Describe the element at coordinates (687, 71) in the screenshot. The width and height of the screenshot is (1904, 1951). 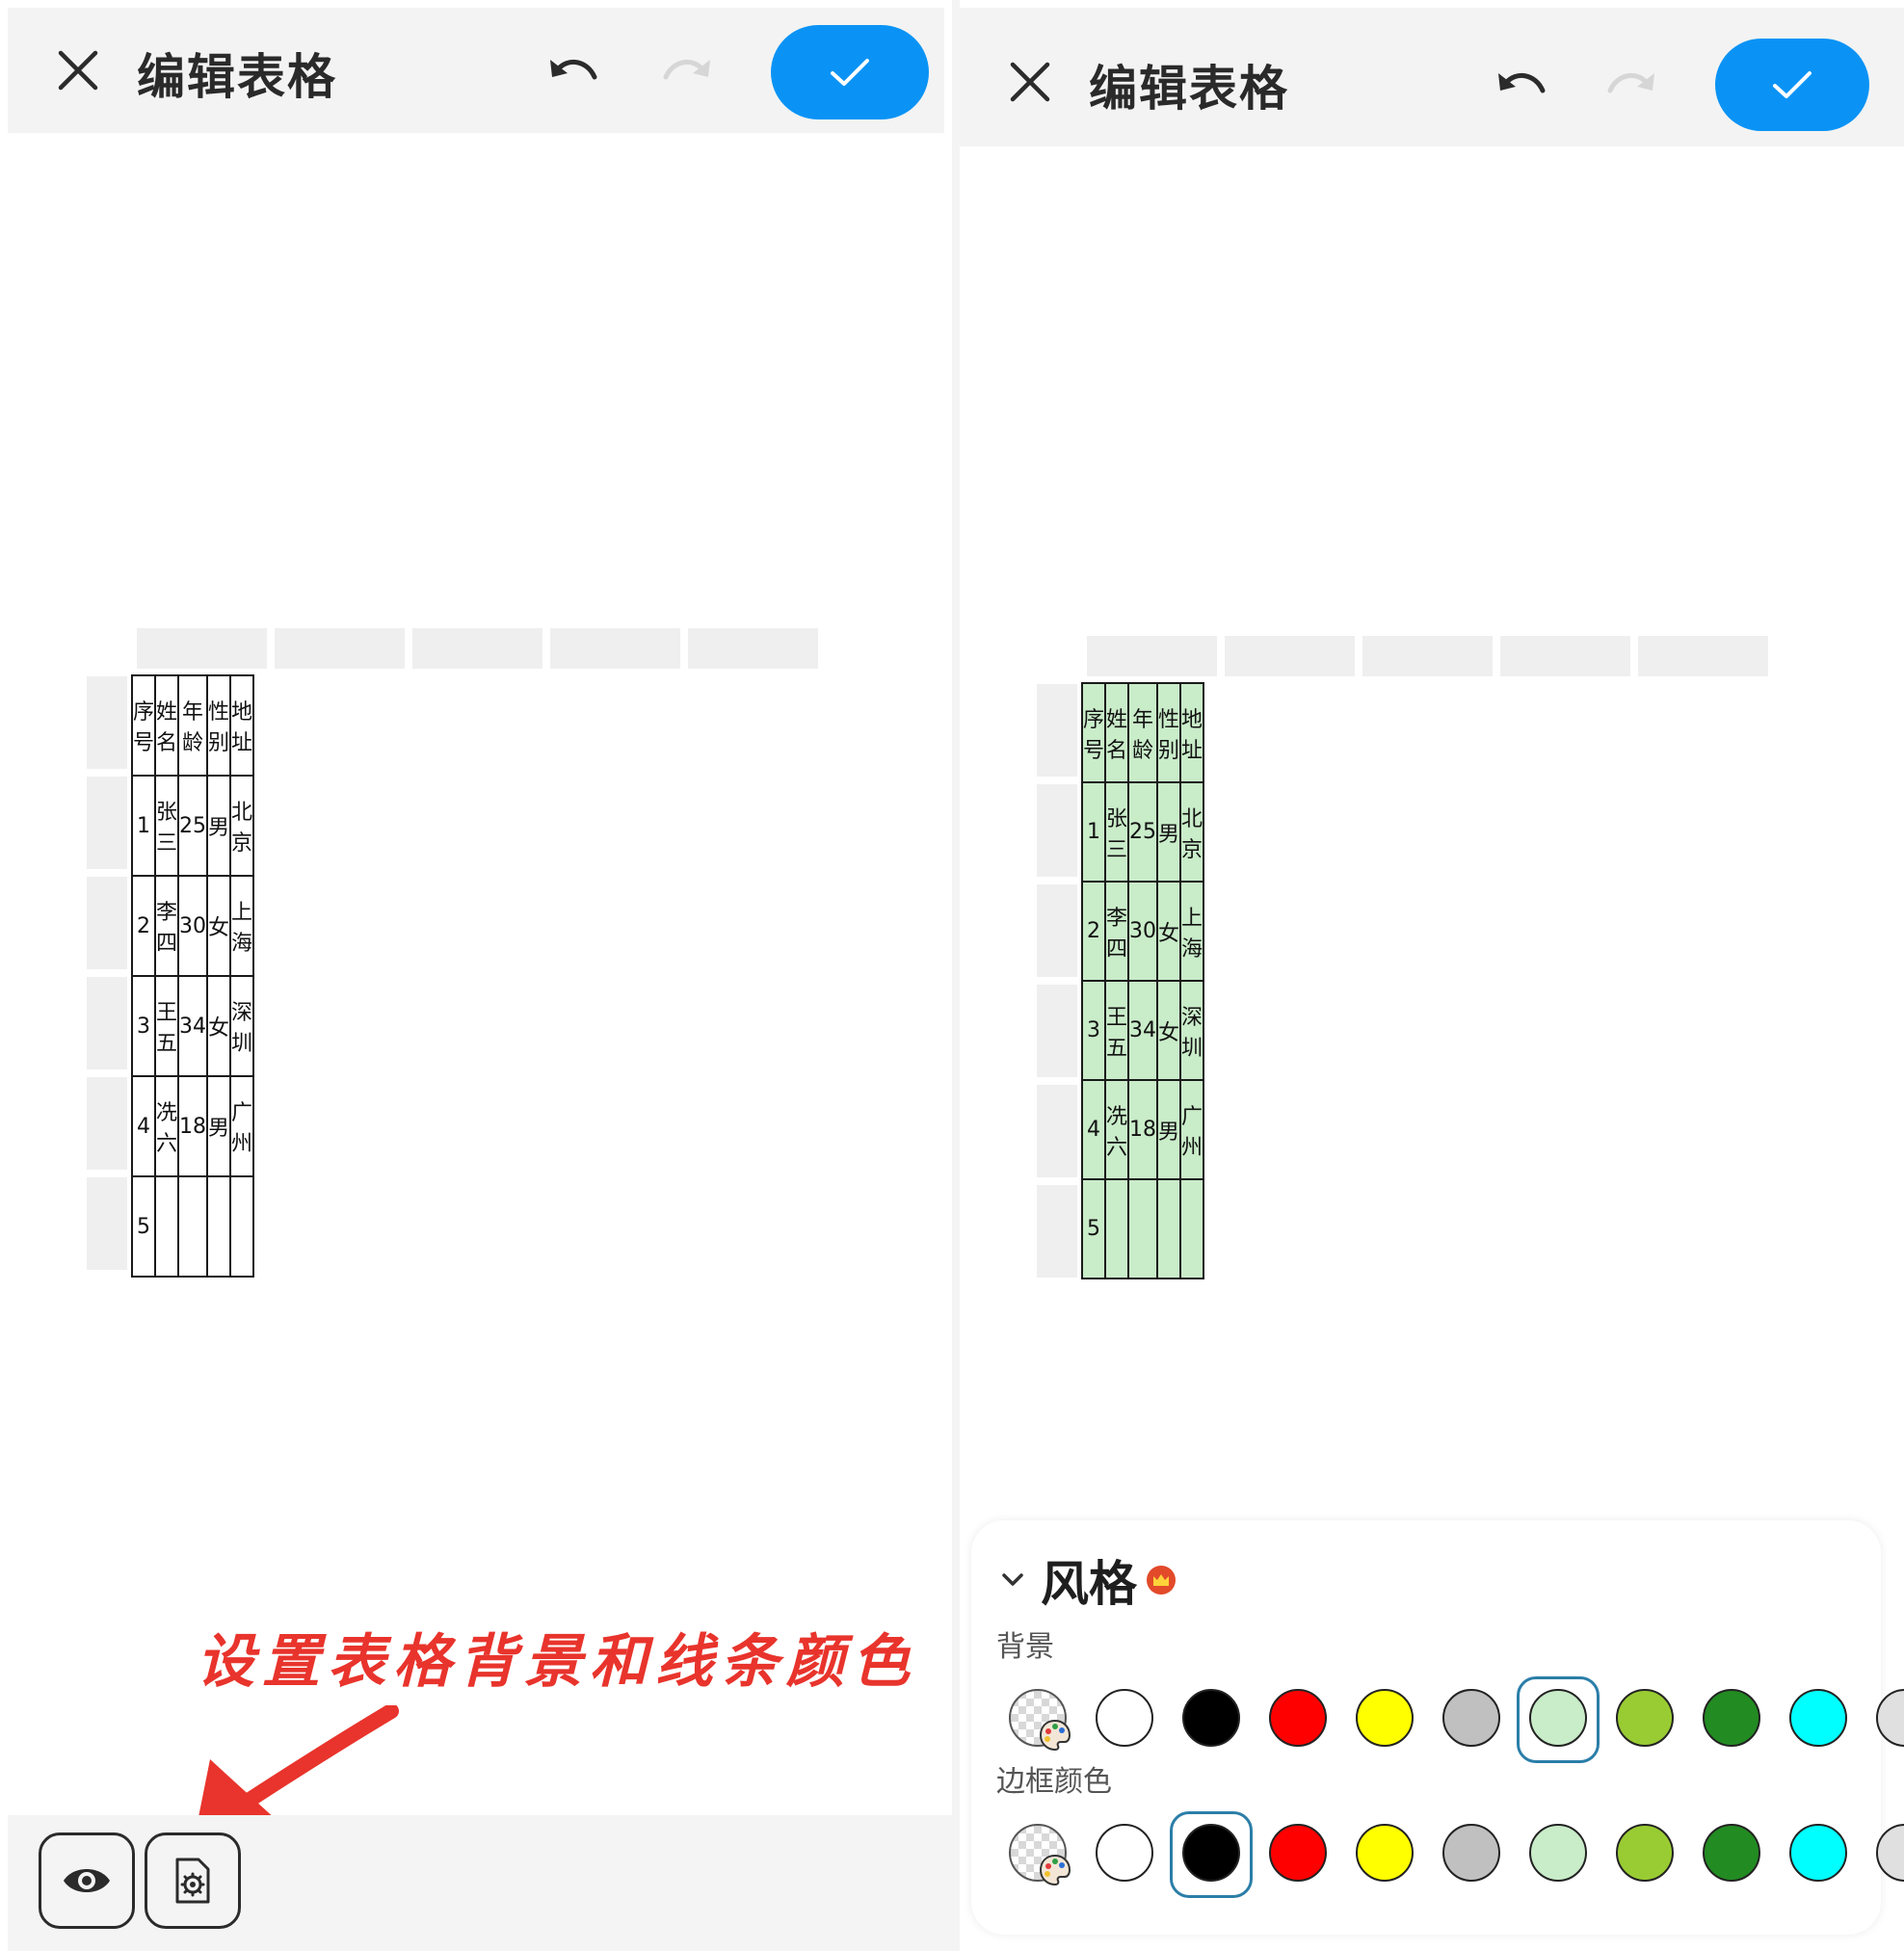
I see `redo-button` at that location.